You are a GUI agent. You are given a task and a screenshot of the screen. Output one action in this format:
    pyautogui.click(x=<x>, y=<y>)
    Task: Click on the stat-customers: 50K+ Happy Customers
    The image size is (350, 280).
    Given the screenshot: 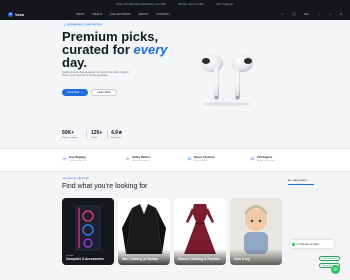 What is the action you would take?
    pyautogui.click(x=70, y=134)
    